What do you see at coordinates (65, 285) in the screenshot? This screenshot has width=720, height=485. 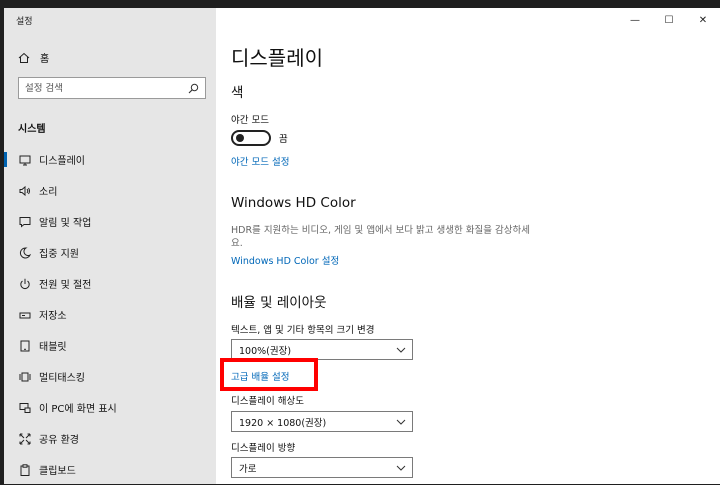 I see `sidebar-item-label: 전원 및 절전` at bounding box center [65, 285].